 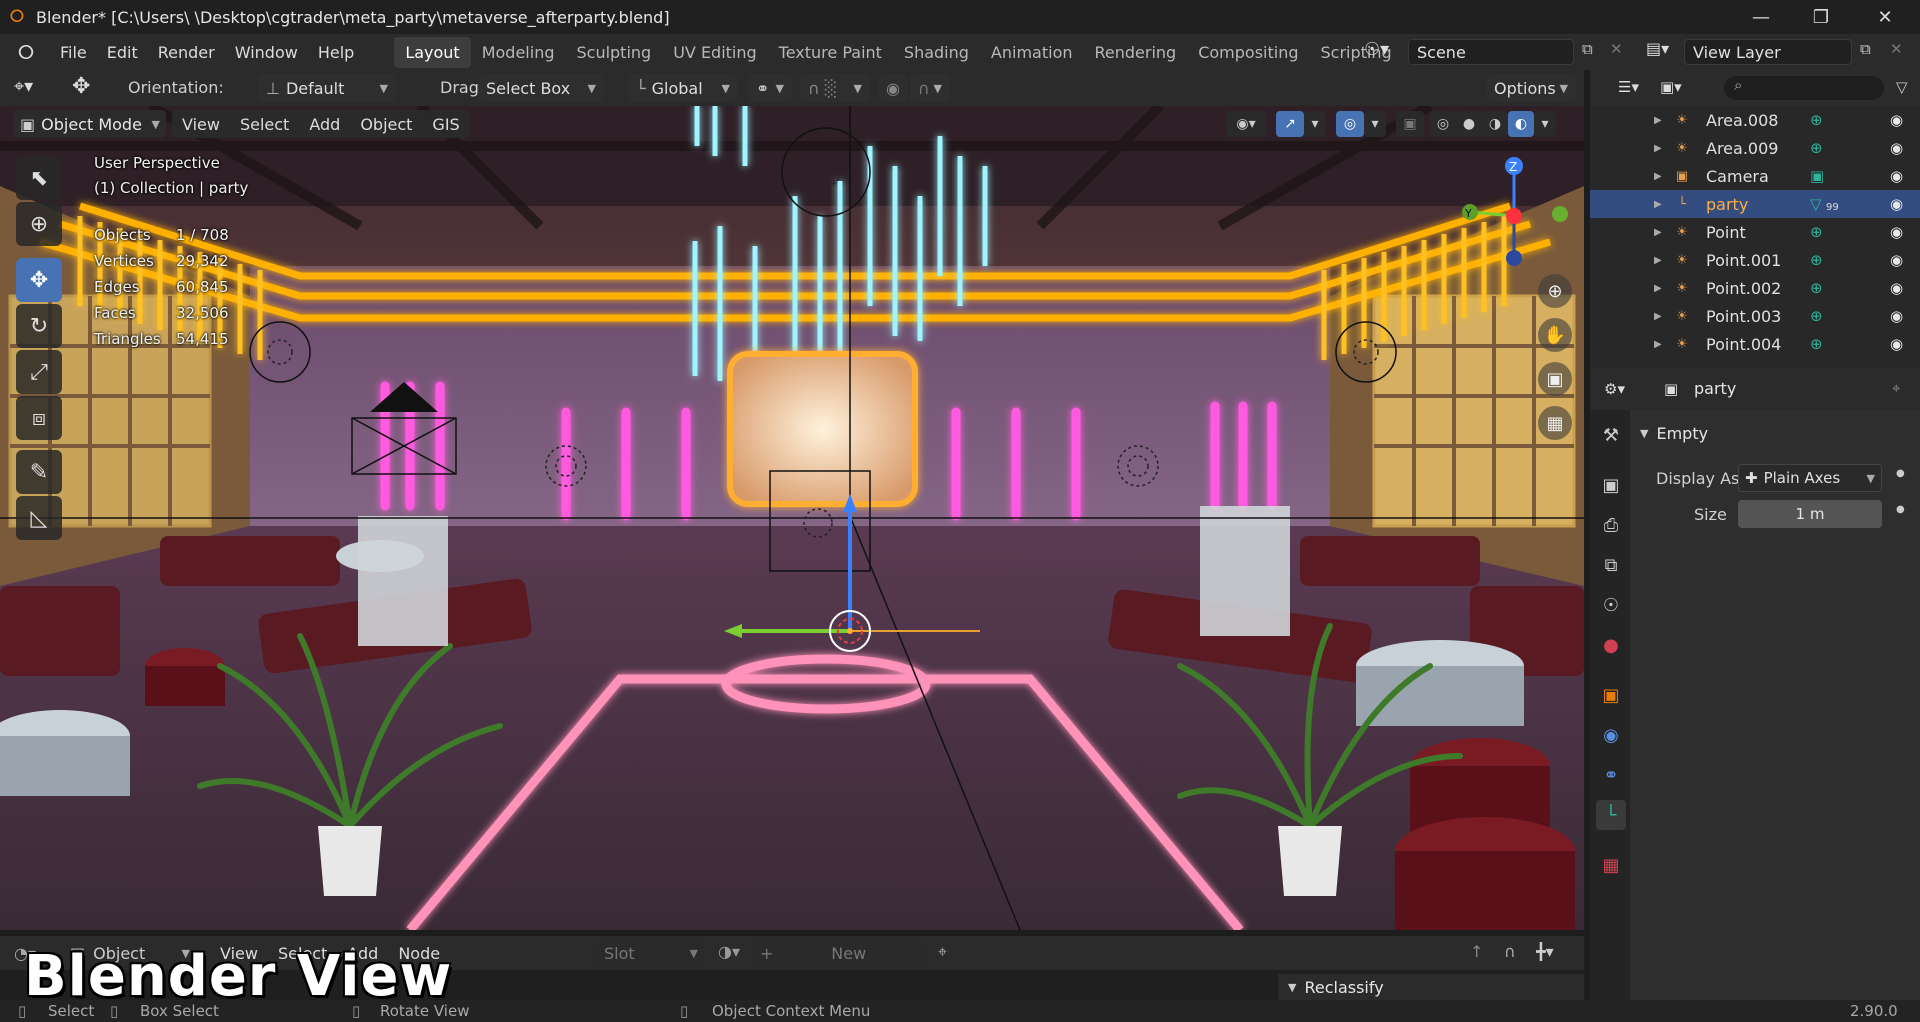 I want to click on slot-dropdown: Slot ▼, so click(x=651, y=953).